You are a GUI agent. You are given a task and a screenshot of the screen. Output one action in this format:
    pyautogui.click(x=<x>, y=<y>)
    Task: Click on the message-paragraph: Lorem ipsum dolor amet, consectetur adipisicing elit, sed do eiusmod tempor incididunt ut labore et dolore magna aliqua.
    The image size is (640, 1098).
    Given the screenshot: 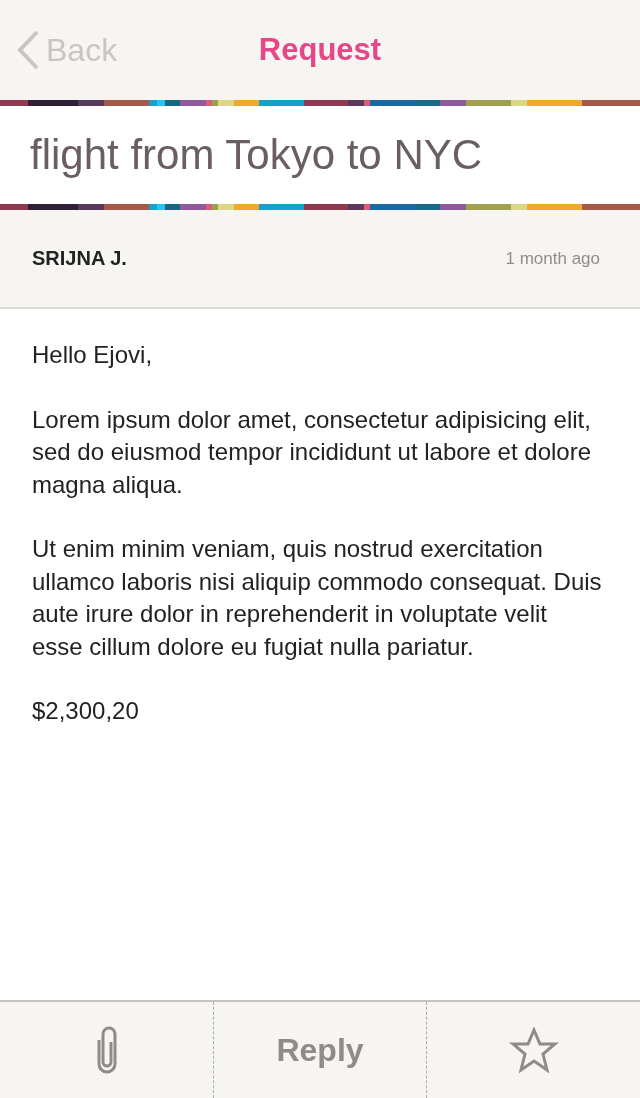 What is the action you would take?
    pyautogui.click(x=312, y=452)
    